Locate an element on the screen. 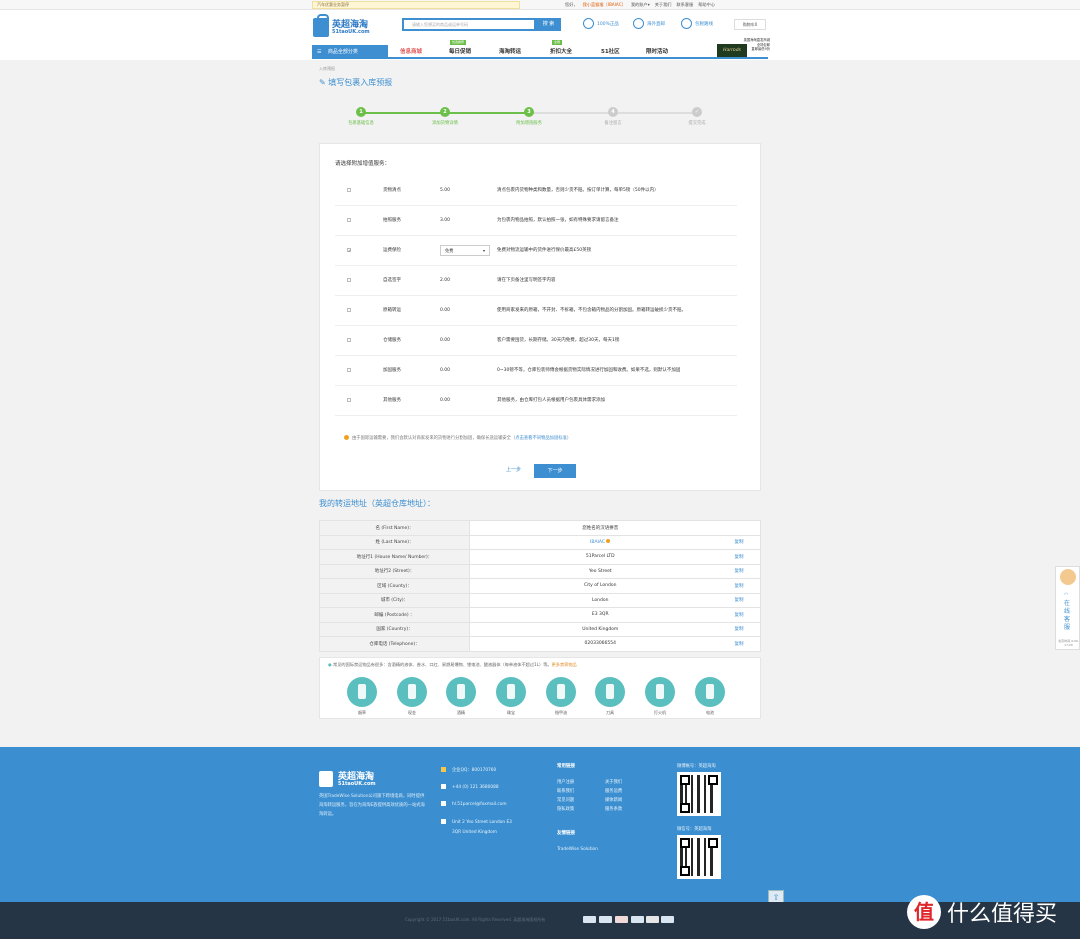 This screenshot has width=1080, height=939. plane-icon is located at coordinates (686, 23).